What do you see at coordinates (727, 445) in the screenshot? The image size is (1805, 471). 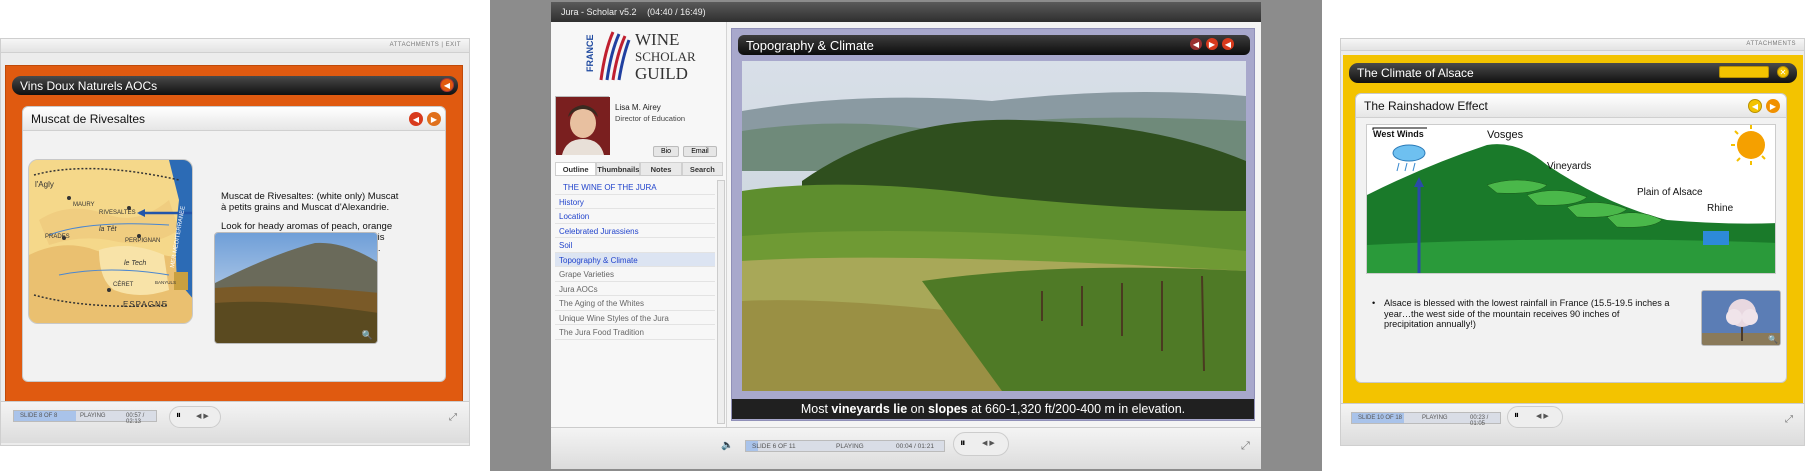 I see `volume-icon: 🔈` at bounding box center [727, 445].